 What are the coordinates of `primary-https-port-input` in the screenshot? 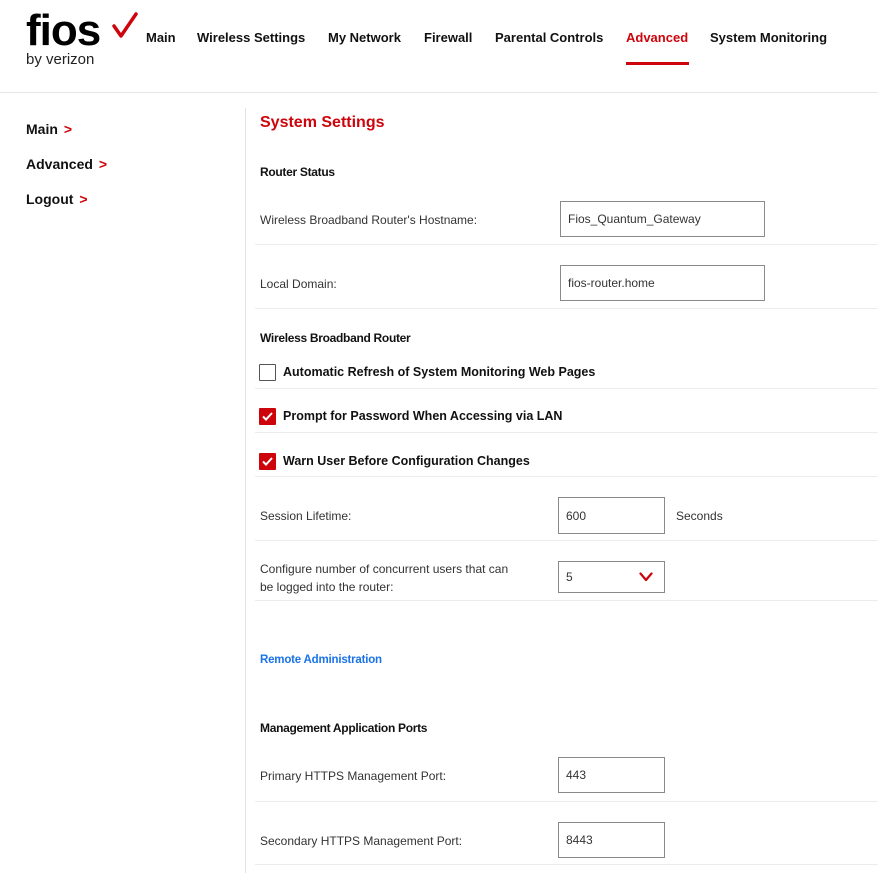 It's located at (611, 775).